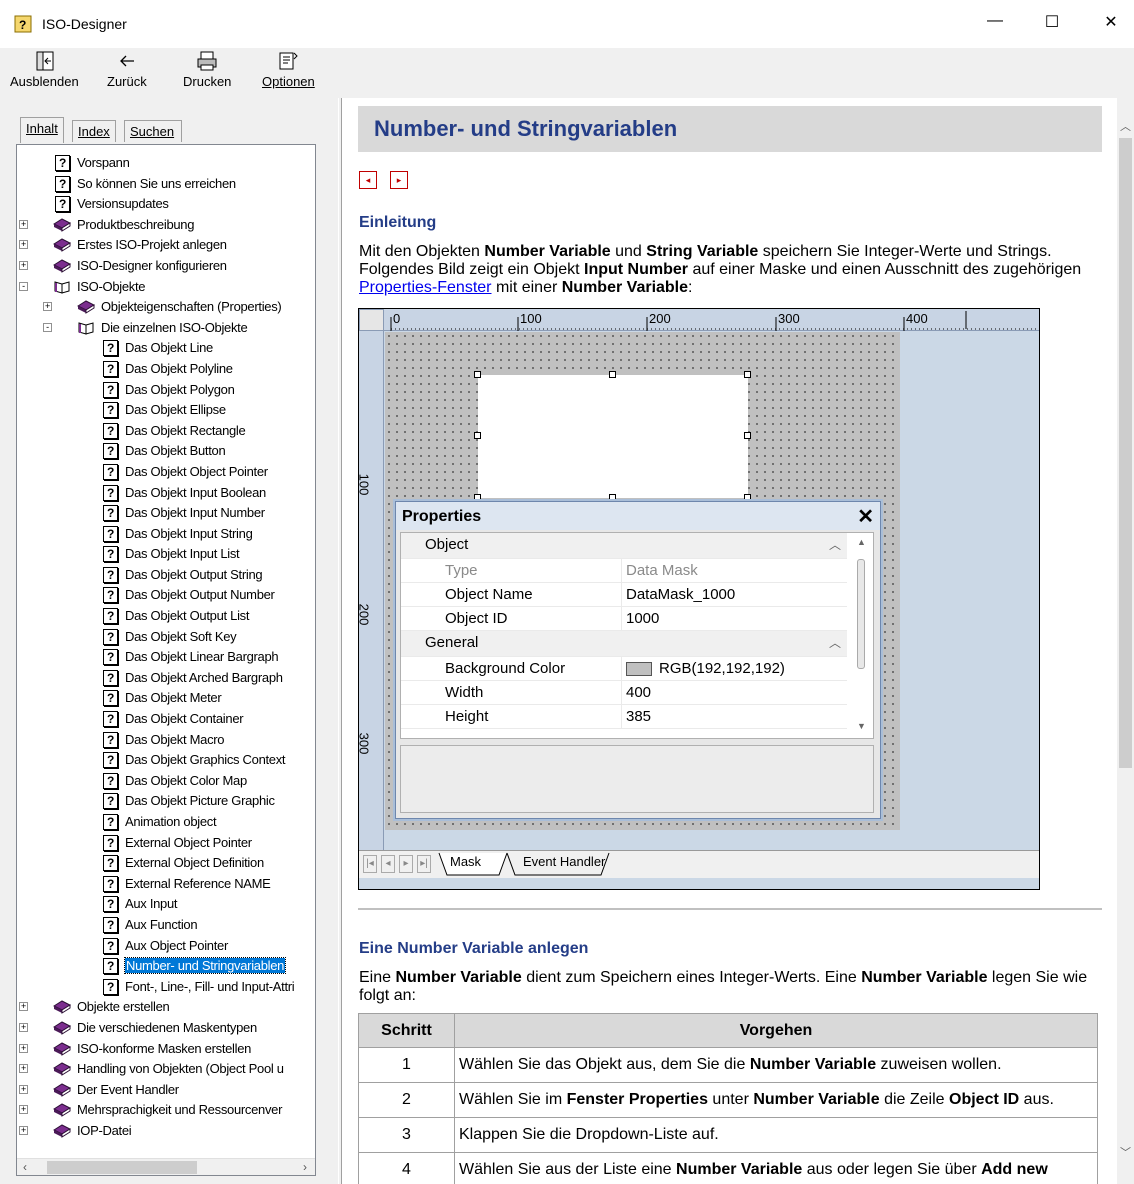 This screenshot has width=1134, height=1184. I want to click on tree-item: ? Das Objekt Input String, so click(166, 534).